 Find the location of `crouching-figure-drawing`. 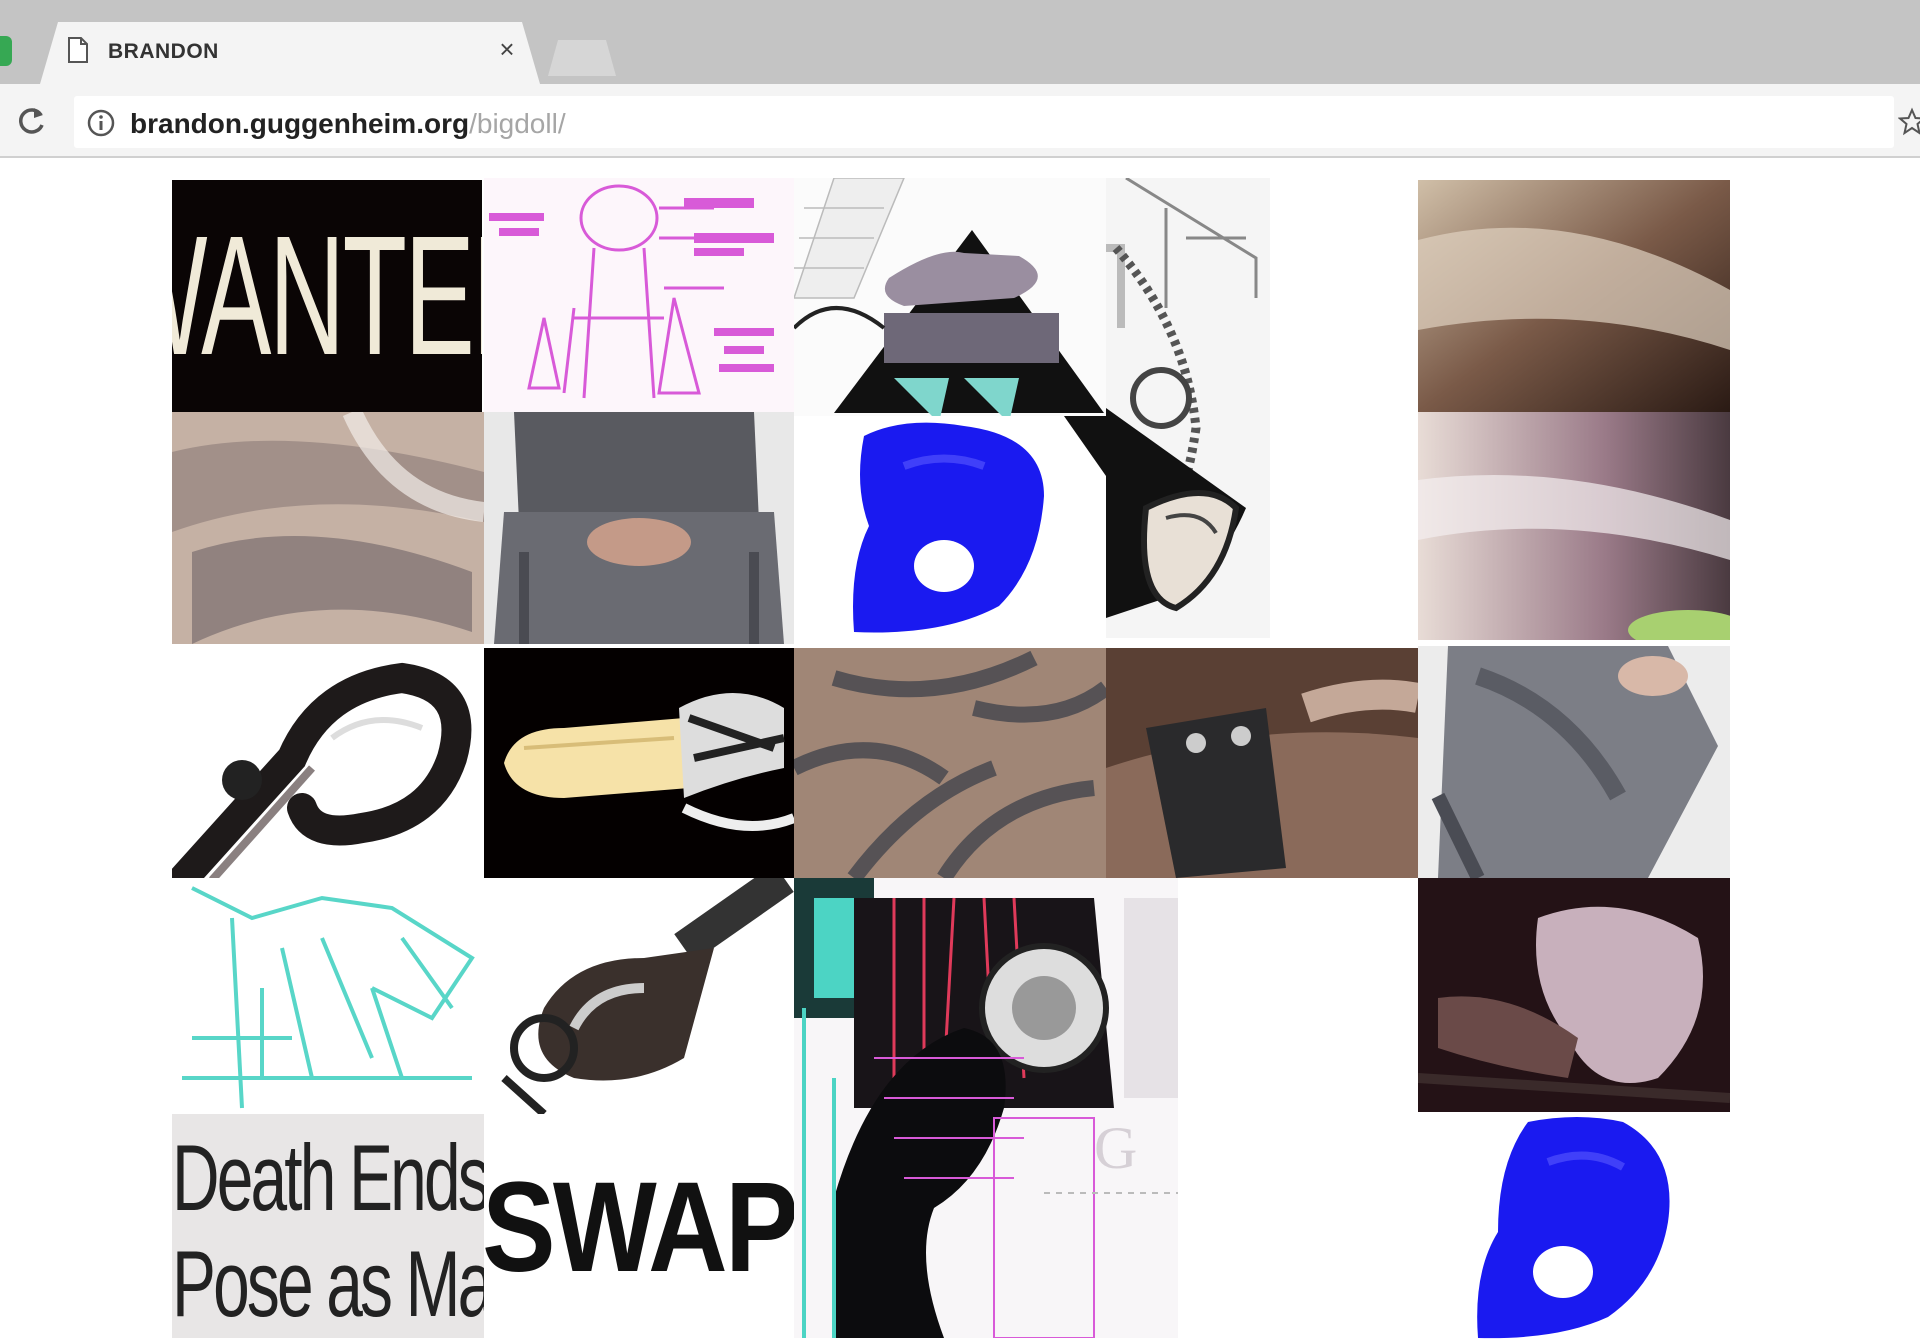

crouching-figure-drawing is located at coordinates (1574, 762).